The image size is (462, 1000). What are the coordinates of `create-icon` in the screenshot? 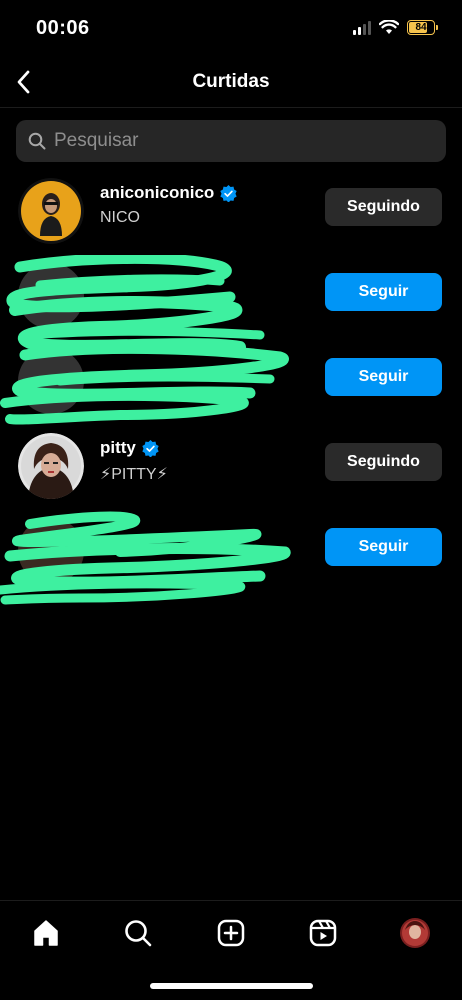 It's located at (231, 933).